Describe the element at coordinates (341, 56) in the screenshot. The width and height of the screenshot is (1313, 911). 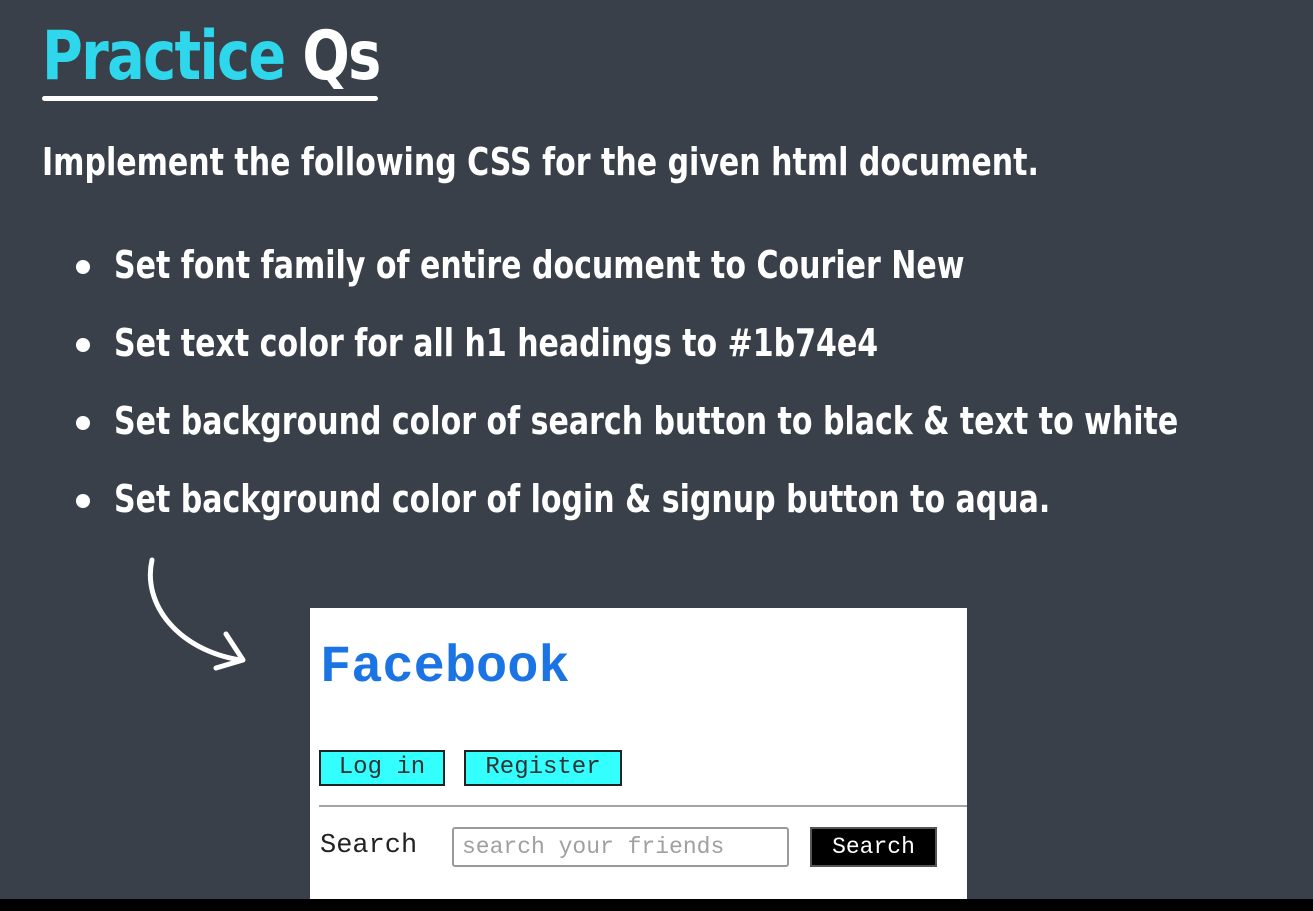
I see `title-rest: Qs` at that location.